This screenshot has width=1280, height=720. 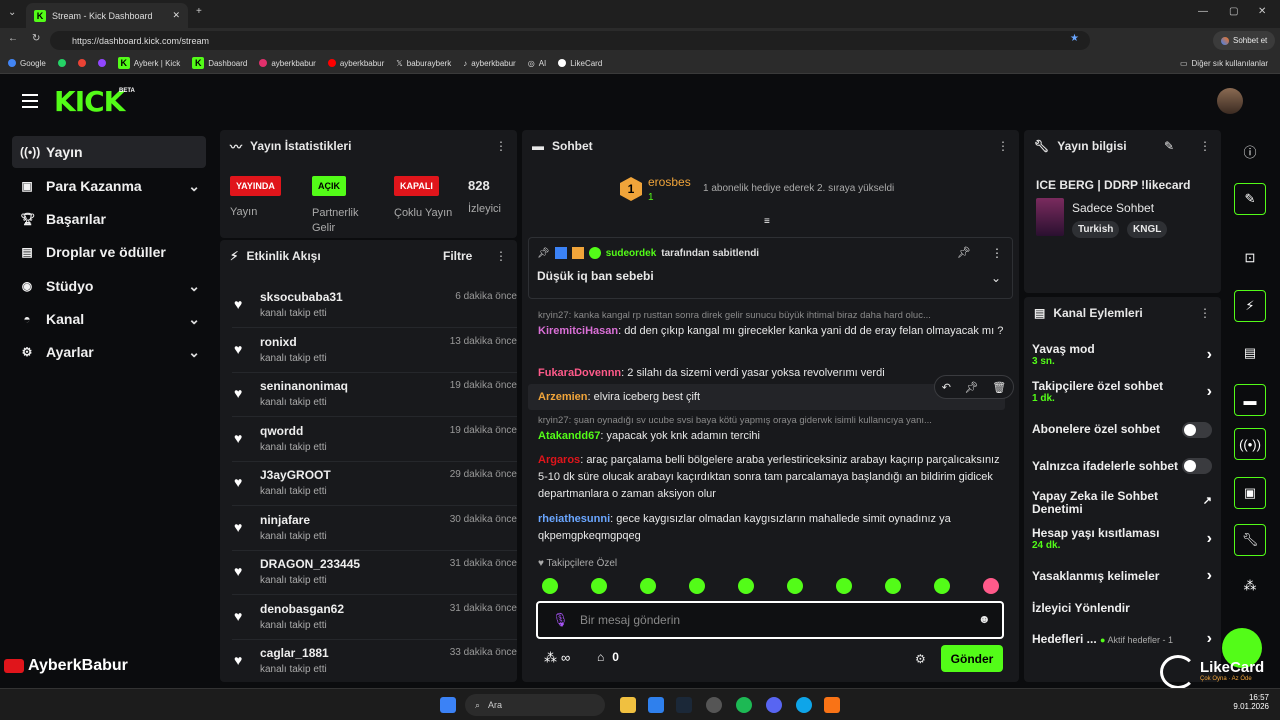 What do you see at coordinates (580, 63) in the screenshot?
I see `bookmark-likecard: LikeCard` at bounding box center [580, 63].